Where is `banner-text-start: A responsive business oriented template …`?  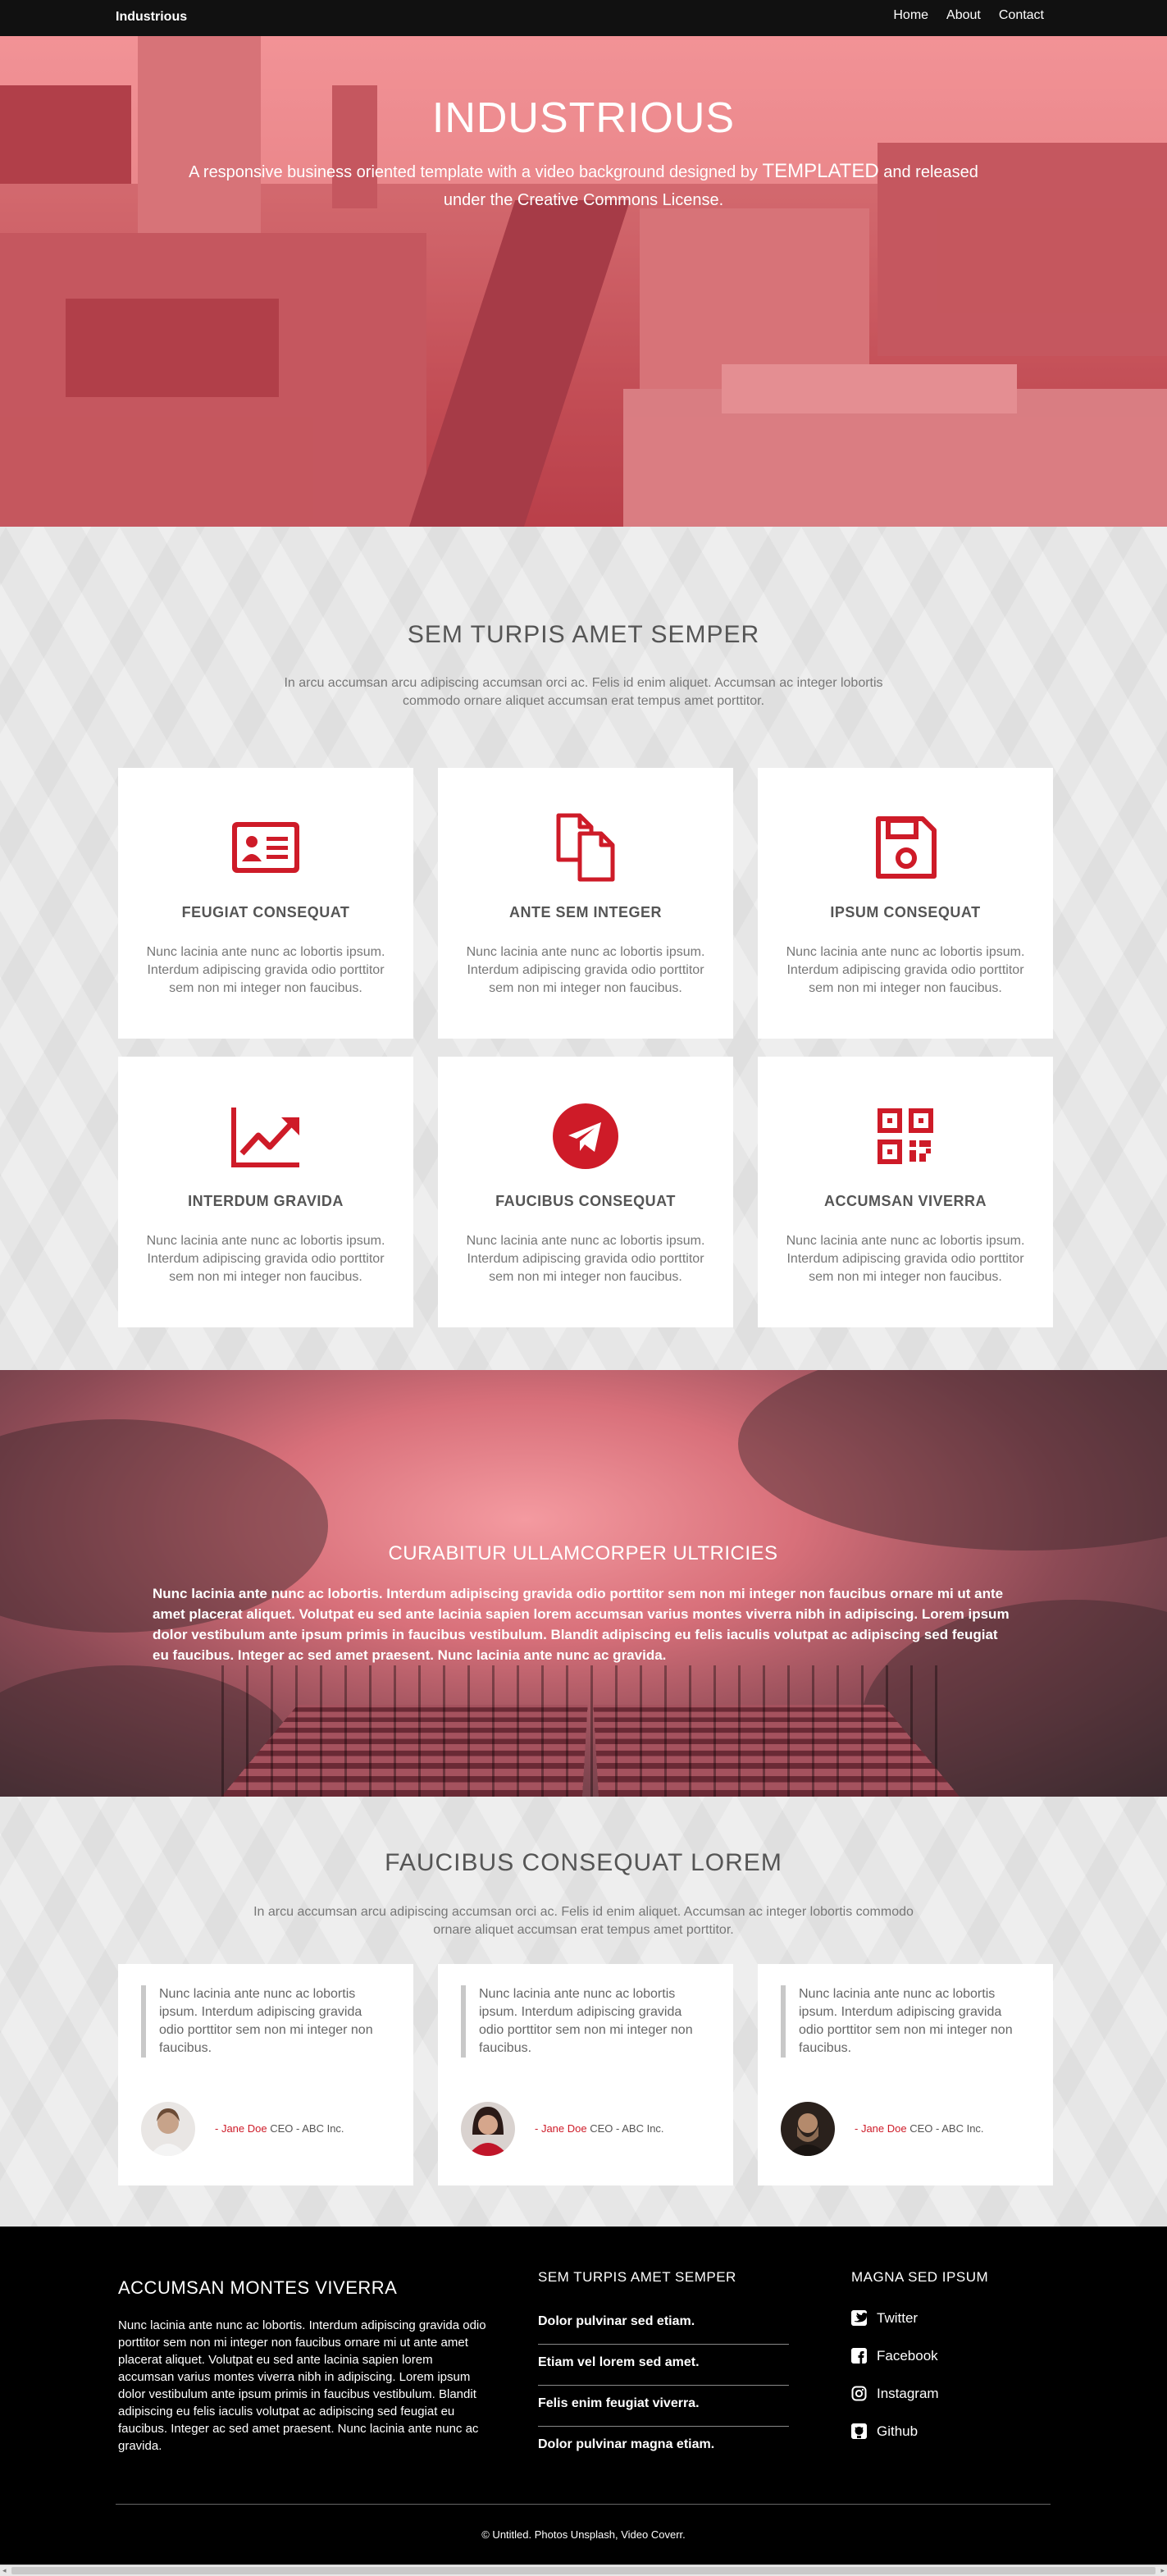
banner-text-start: A responsive business oriented template … is located at coordinates (476, 172).